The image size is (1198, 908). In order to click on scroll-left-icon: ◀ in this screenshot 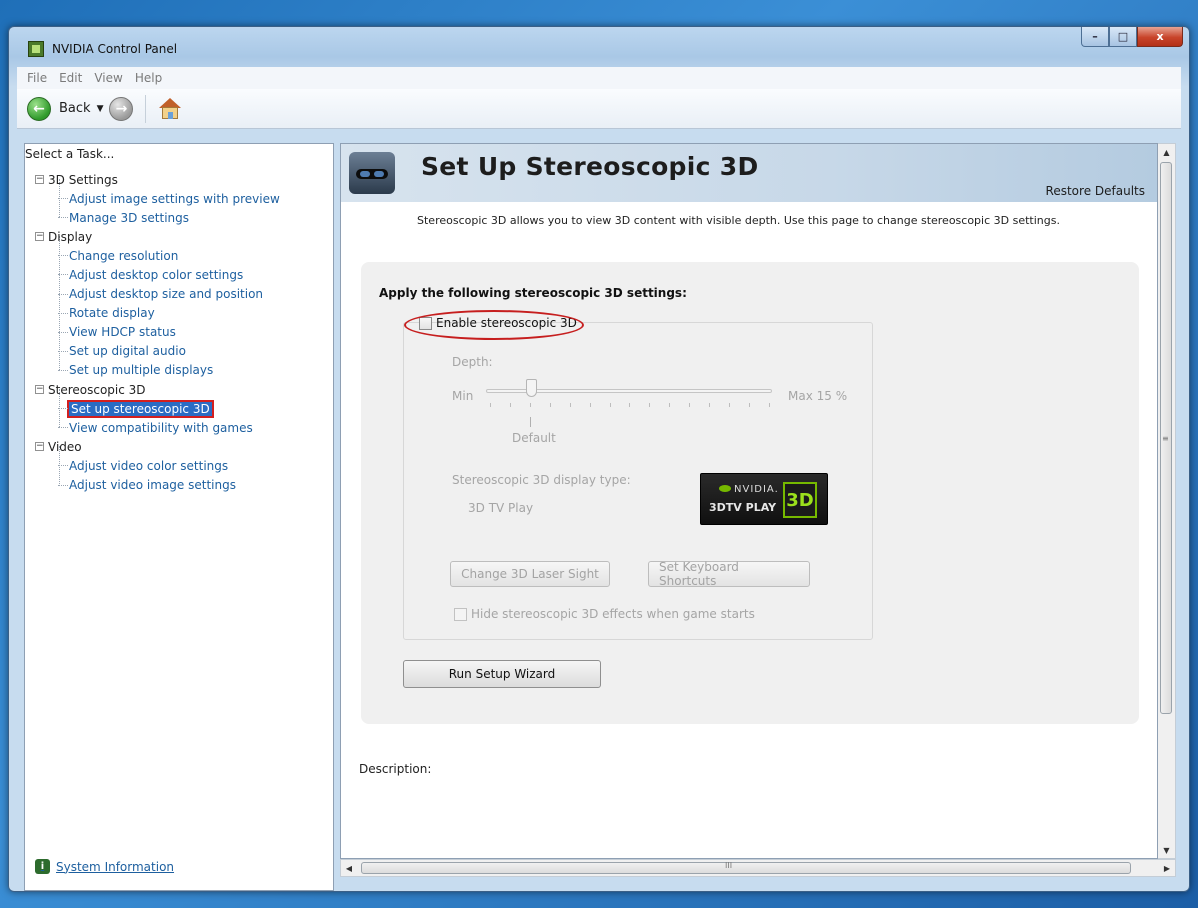, I will do `click(349, 868)`.